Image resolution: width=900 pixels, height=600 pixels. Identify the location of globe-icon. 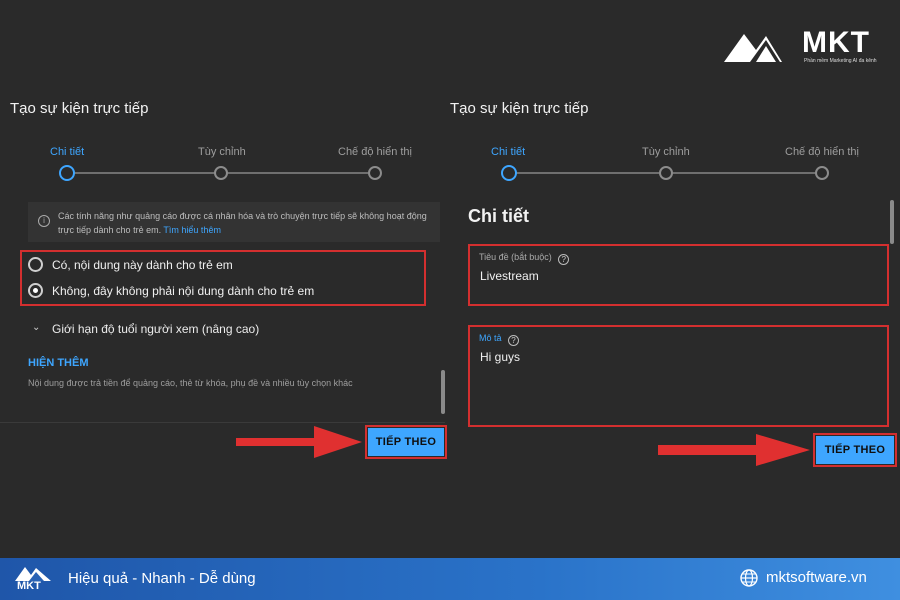
(749, 578).